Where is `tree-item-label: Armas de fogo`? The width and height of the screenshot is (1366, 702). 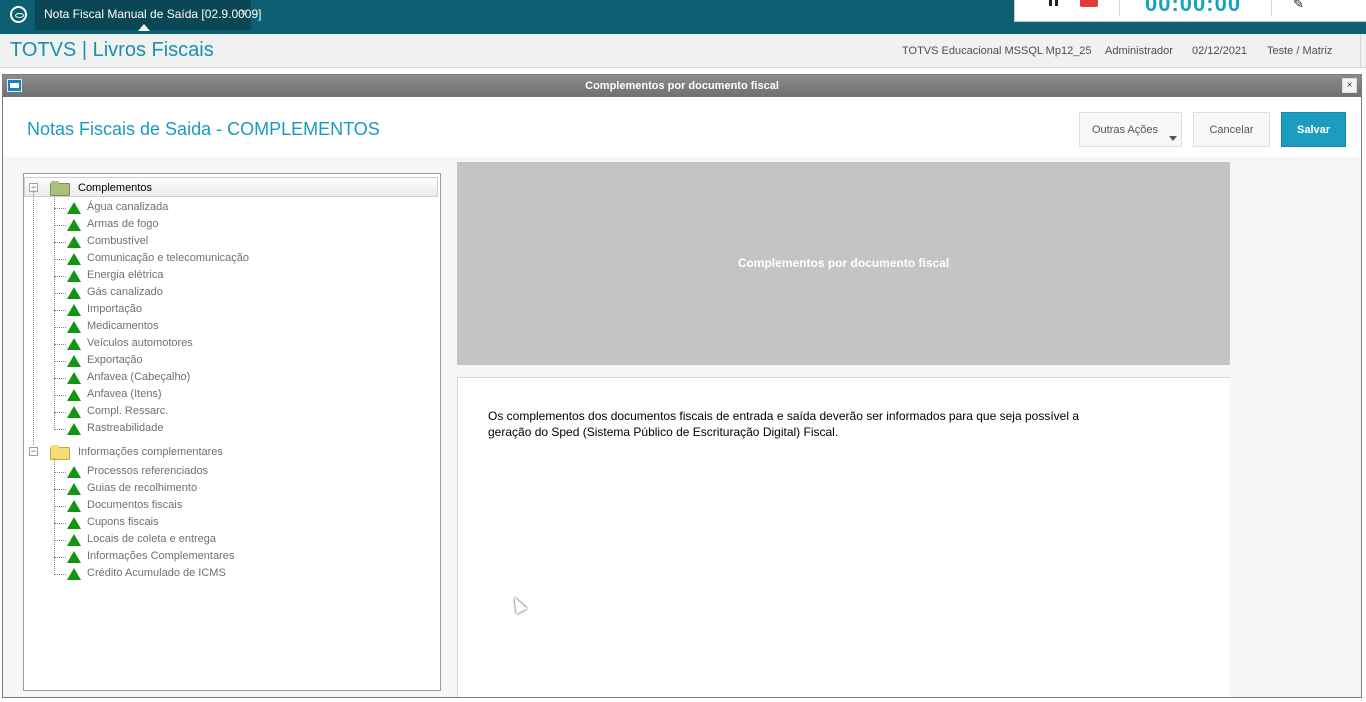 tree-item-label: Armas de fogo is located at coordinates (123, 224).